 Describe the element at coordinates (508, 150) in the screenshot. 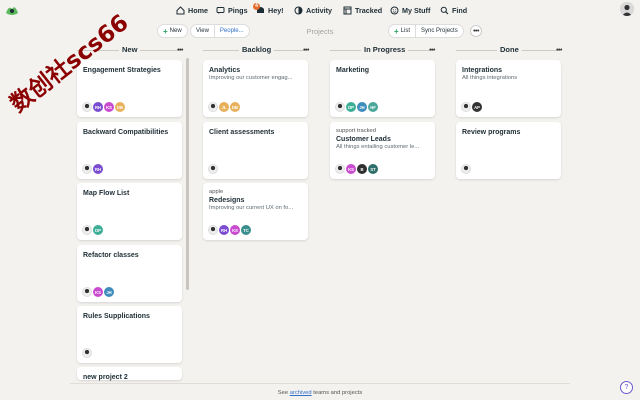

I see `project-card: Review programs` at that location.